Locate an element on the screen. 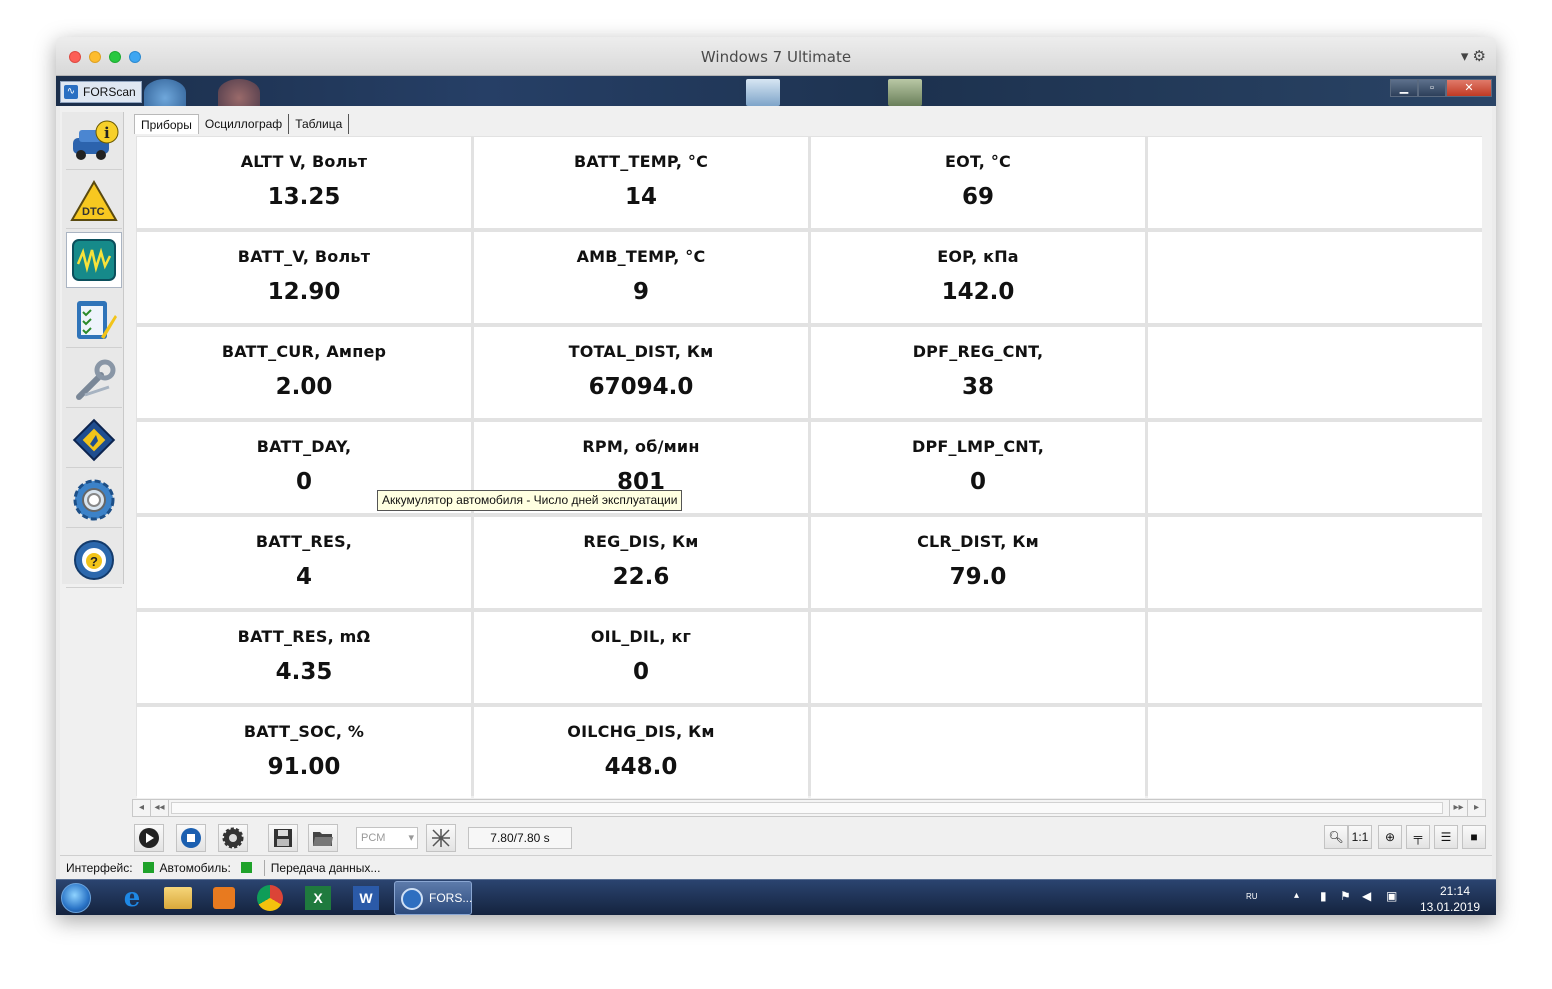 The width and height of the screenshot is (1552, 989). volume-icon: ◀ is located at coordinates (1366, 896).